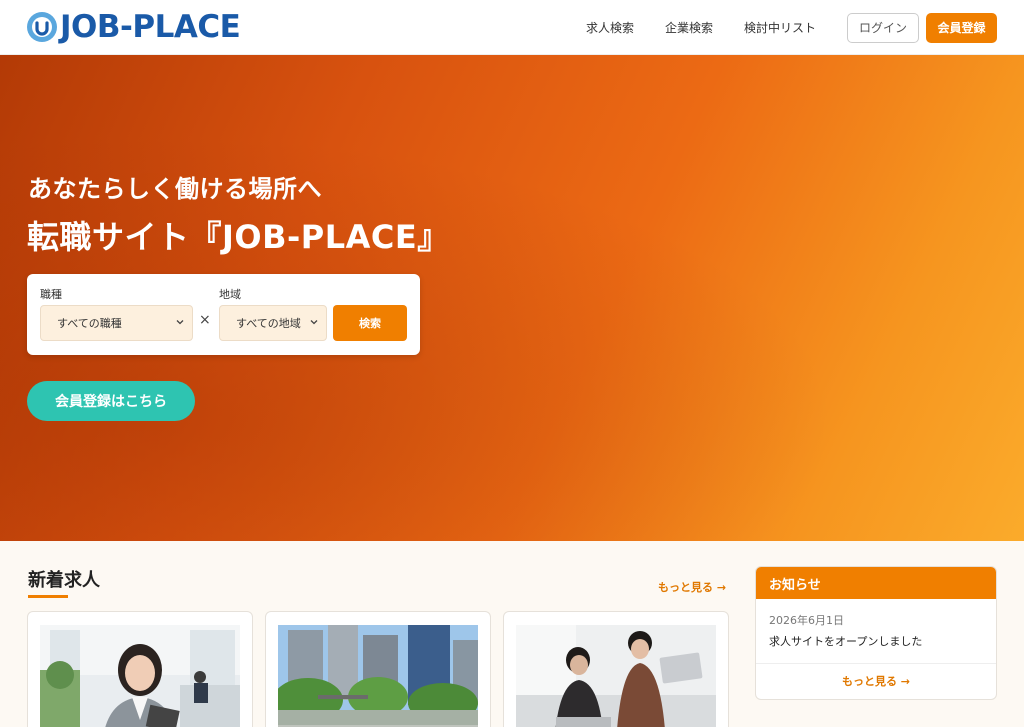 The image size is (1024, 727). Describe the element at coordinates (883, 27) in the screenshot. I see `login-button: ログイン` at that location.